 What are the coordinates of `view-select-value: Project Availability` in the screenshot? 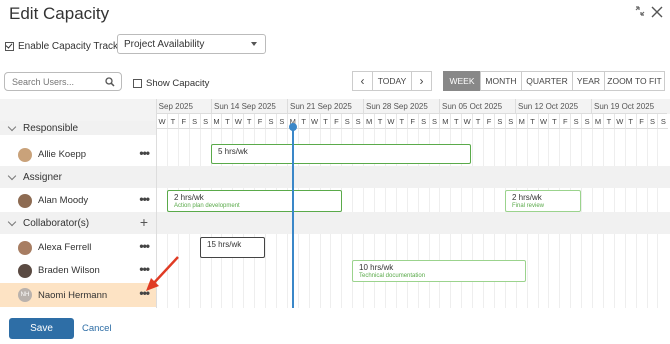 It's located at (164, 44).